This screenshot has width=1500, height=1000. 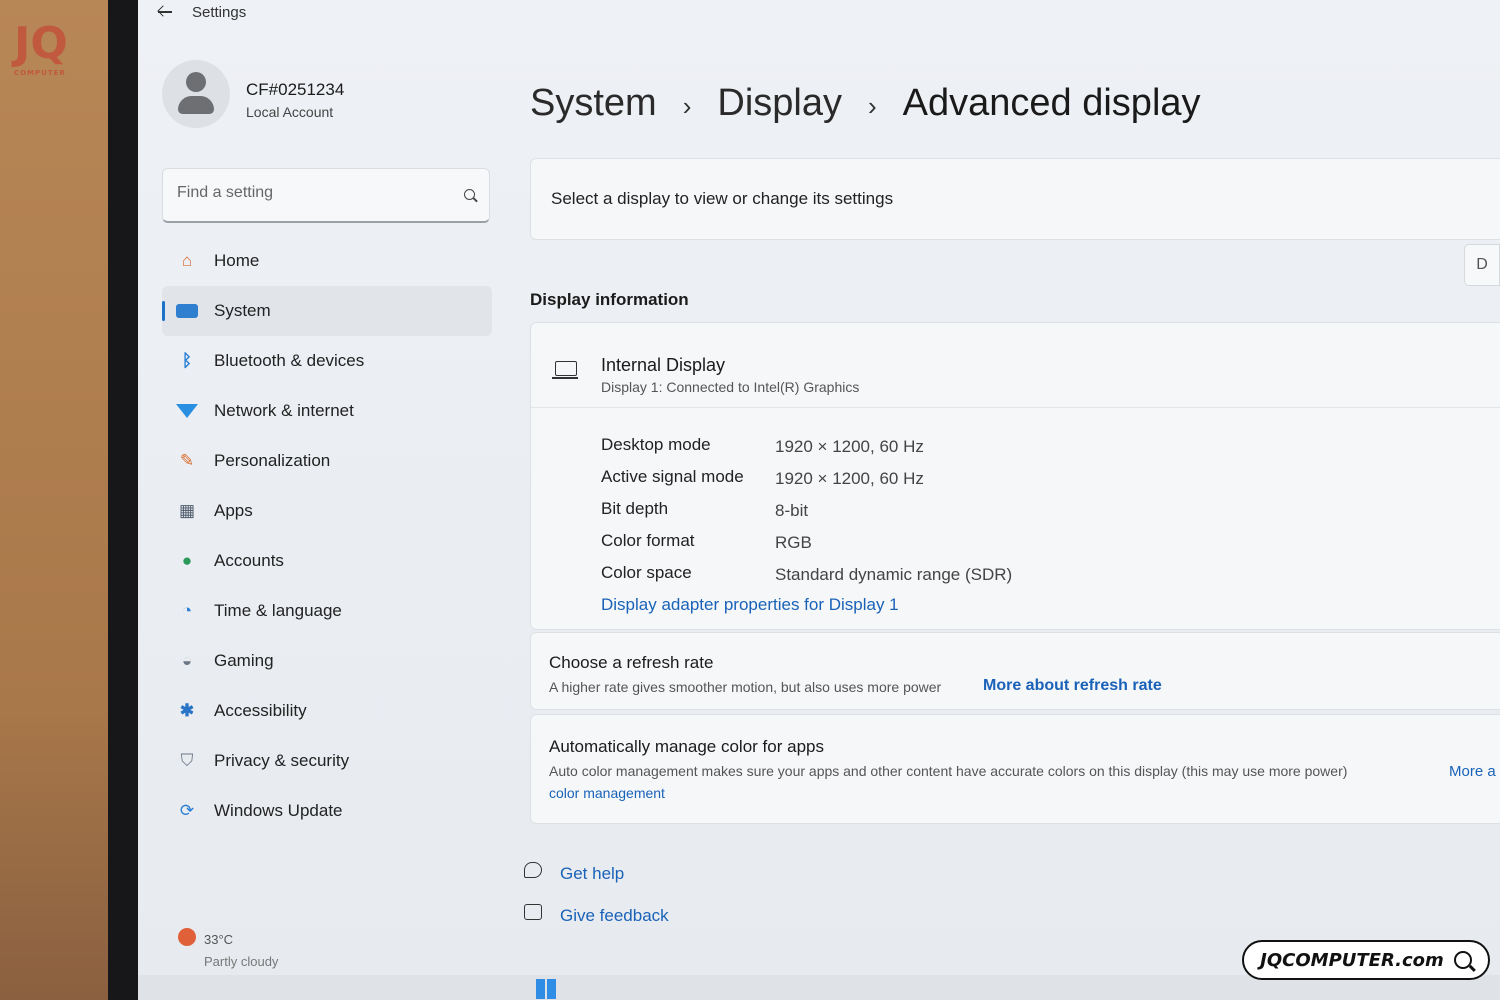 What do you see at coordinates (272, 460) in the screenshot?
I see `sidebar-item-label: Personalization` at bounding box center [272, 460].